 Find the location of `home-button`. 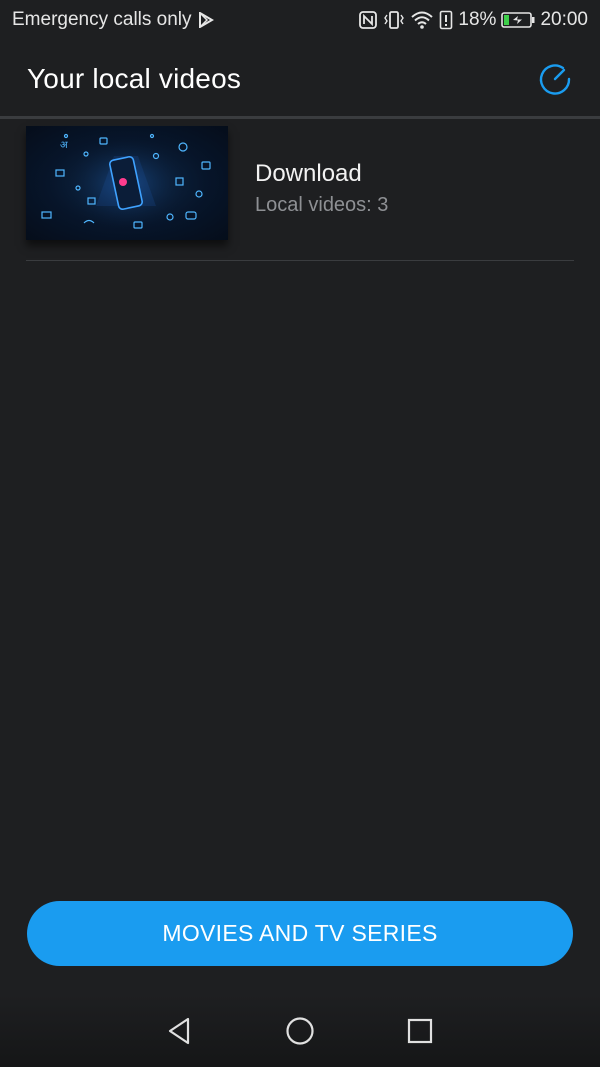

home-button is located at coordinates (300, 1031).